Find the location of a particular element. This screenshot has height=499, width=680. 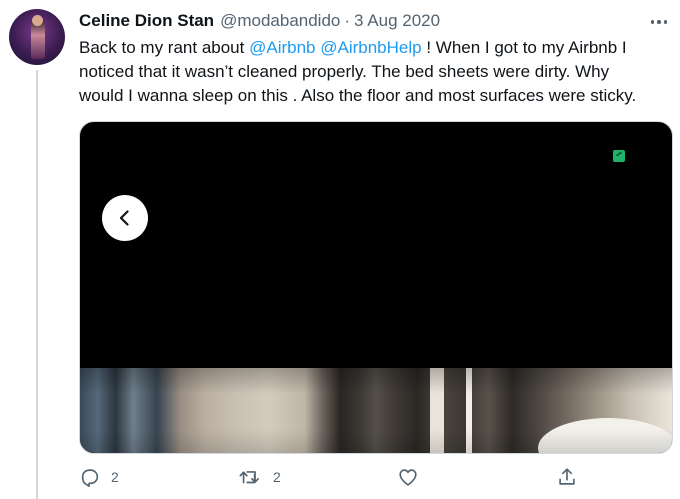

tweet-actions: 2 2 is located at coordinates (376, 481).